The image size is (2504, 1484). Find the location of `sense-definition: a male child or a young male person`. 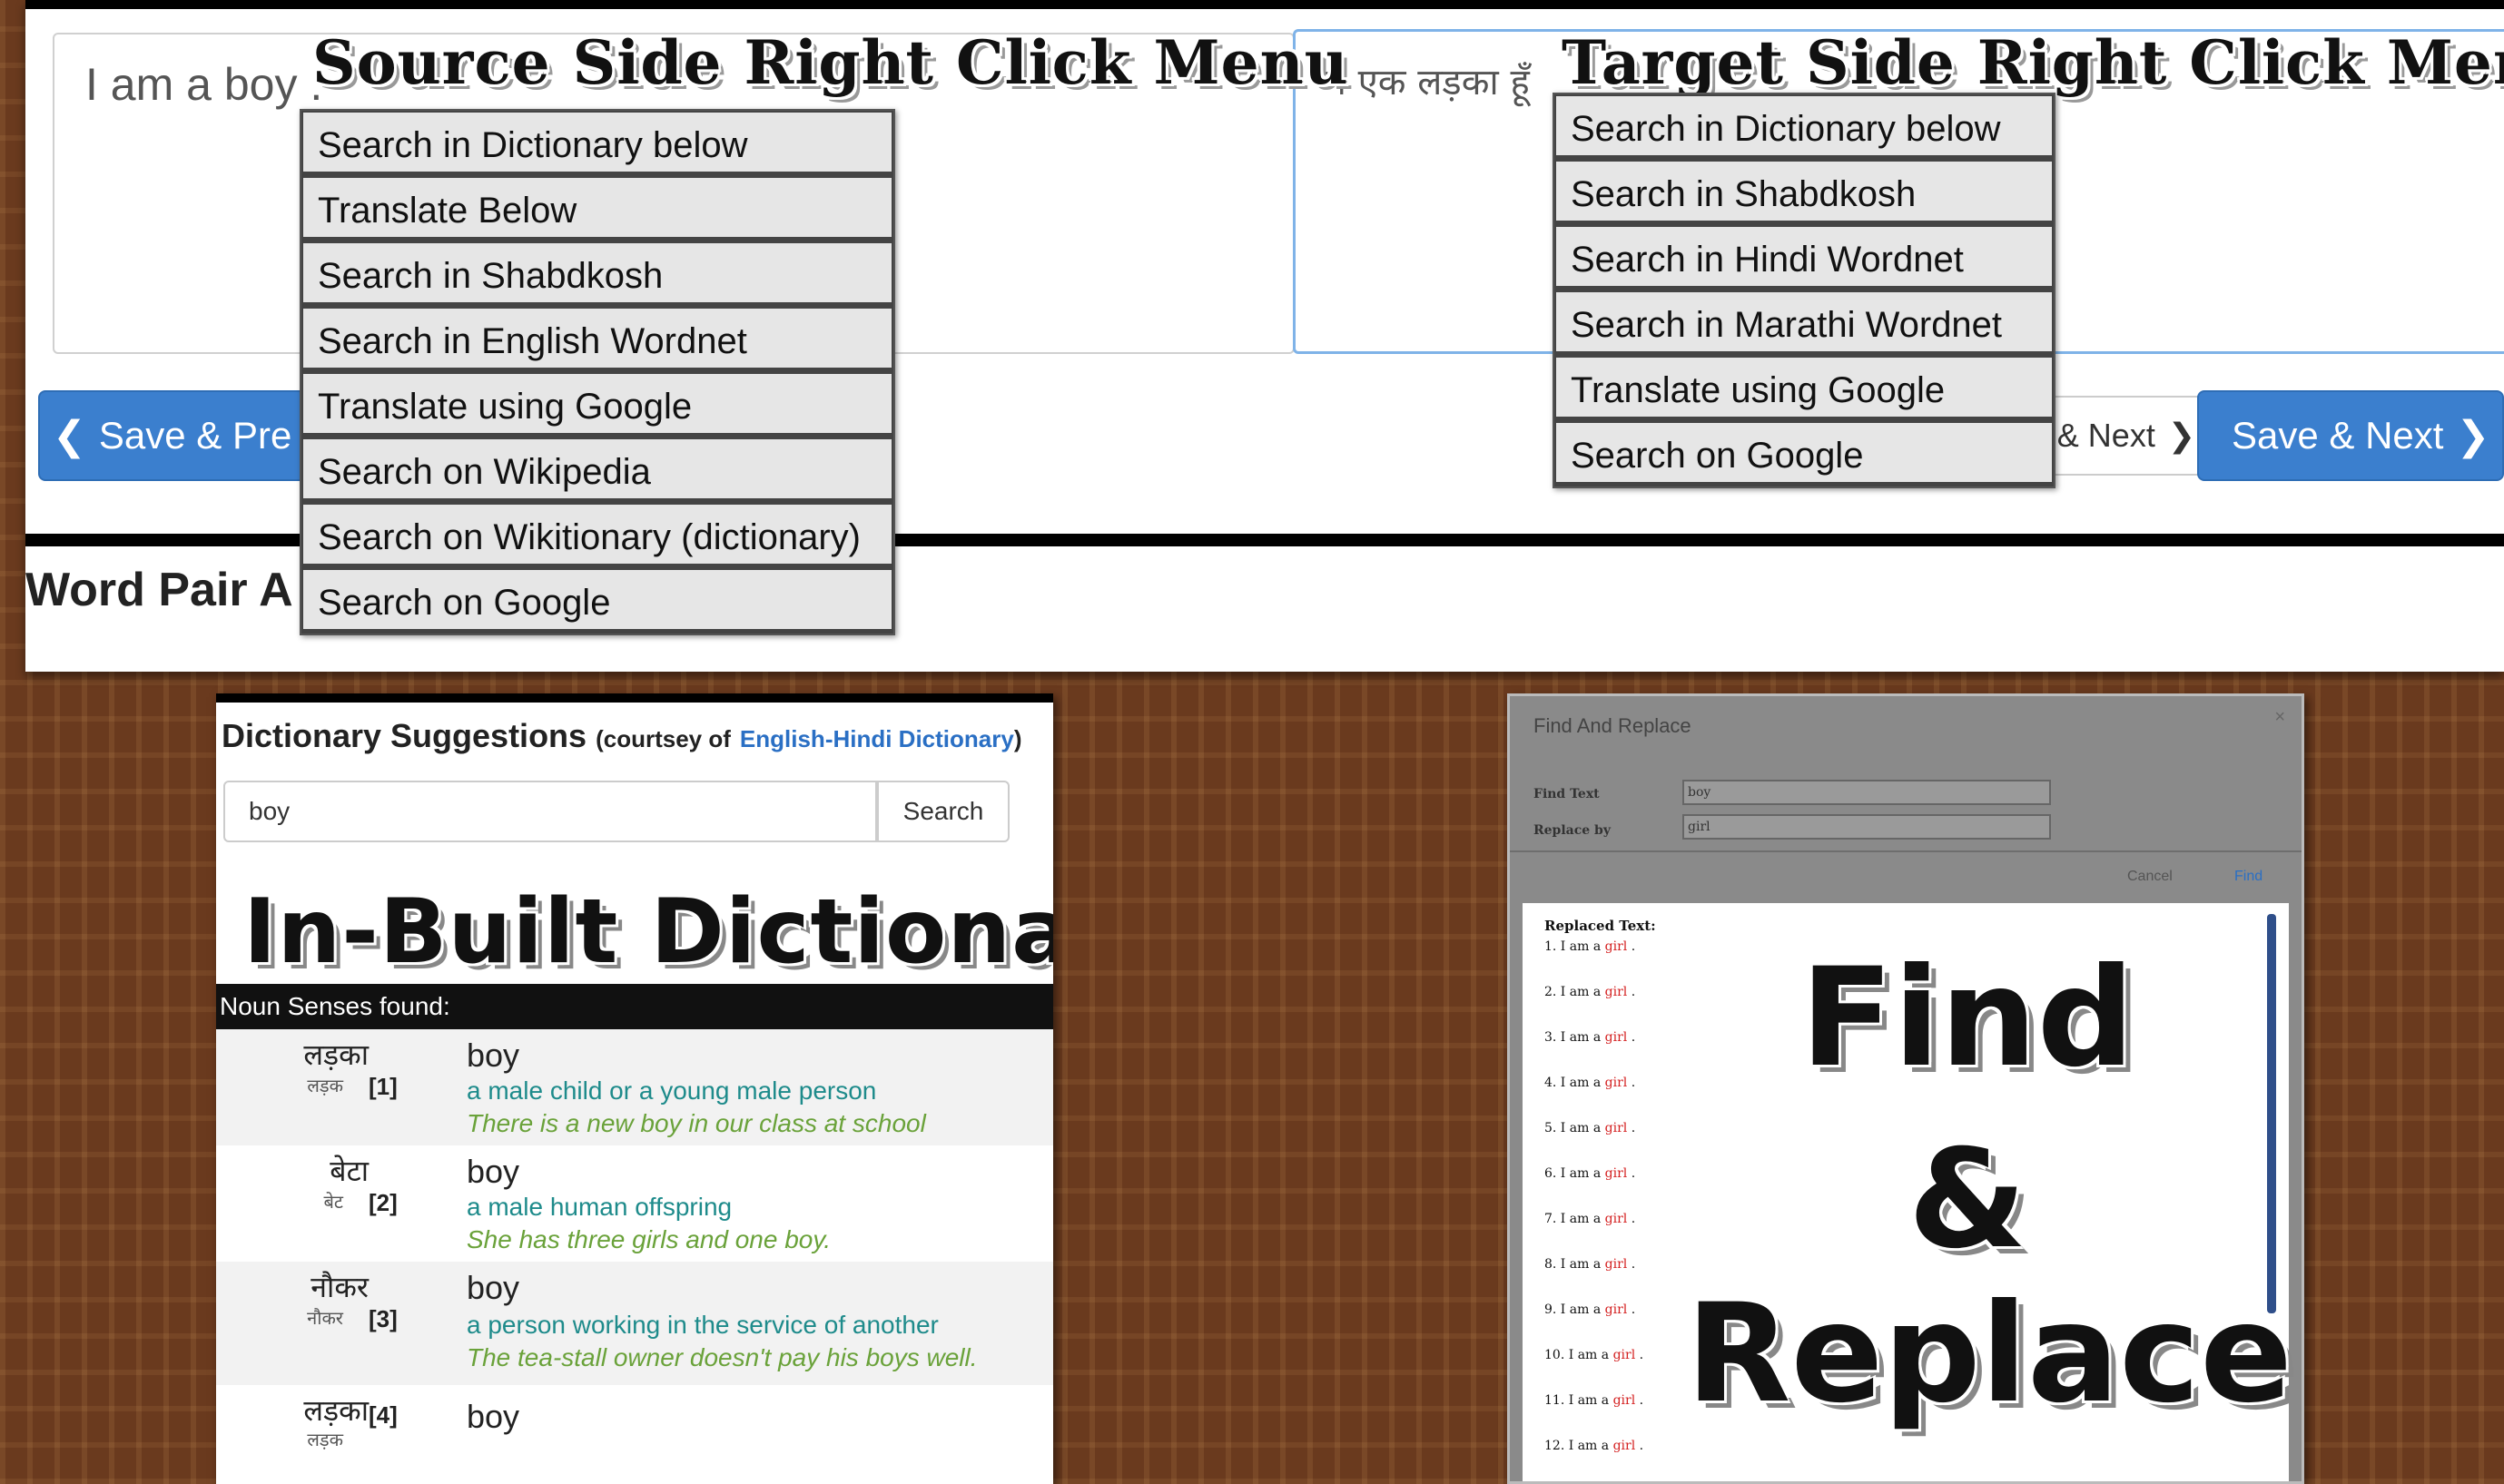

sense-definition: a male child or a young male person is located at coordinates (672, 1090).